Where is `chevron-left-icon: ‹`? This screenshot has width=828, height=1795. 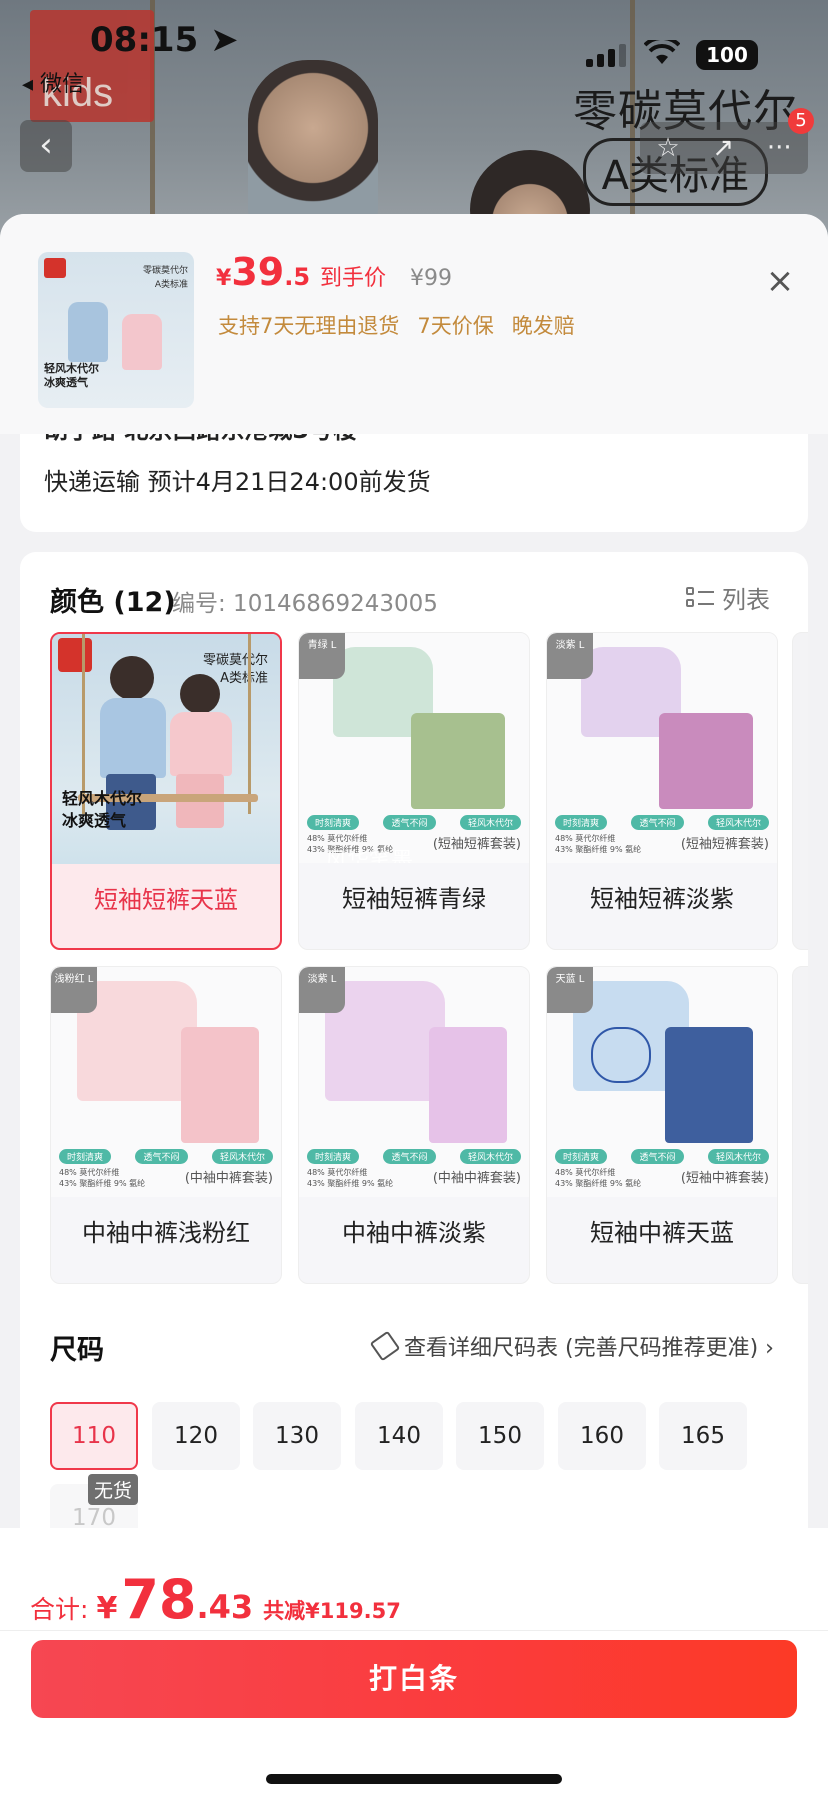 chevron-left-icon: ‹ is located at coordinates (46, 145).